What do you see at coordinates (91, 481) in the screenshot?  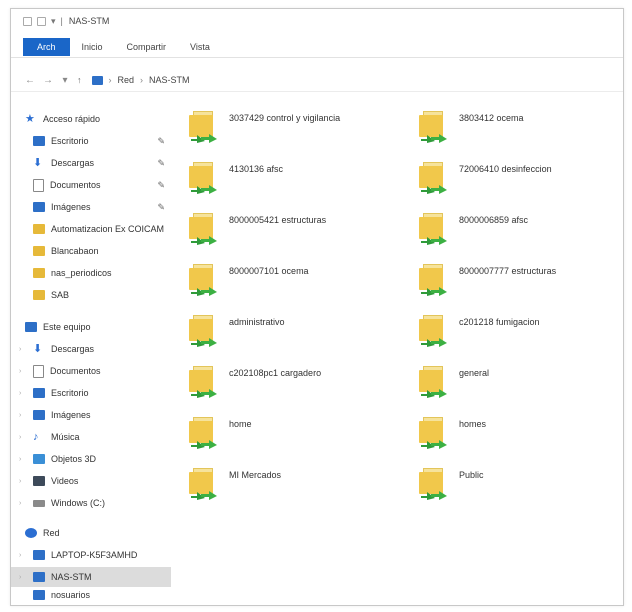 I see `sidebar-item-pc-videos: › Videos` at bounding box center [91, 481].